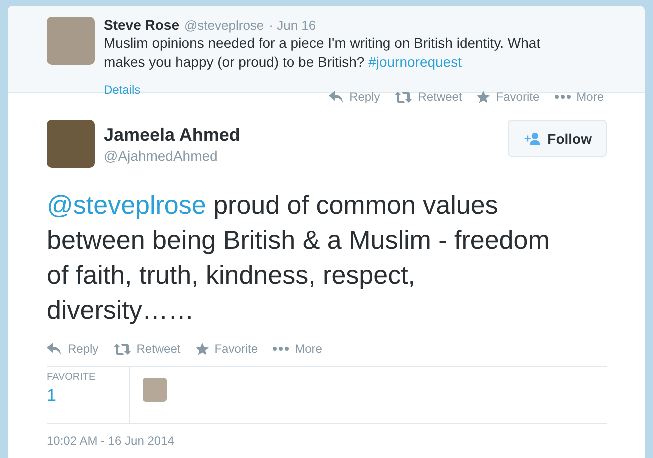 The image size is (653, 458). Describe the element at coordinates (224, 25) in the screenshot. I see `user-handle: @steveplrose` at that location.